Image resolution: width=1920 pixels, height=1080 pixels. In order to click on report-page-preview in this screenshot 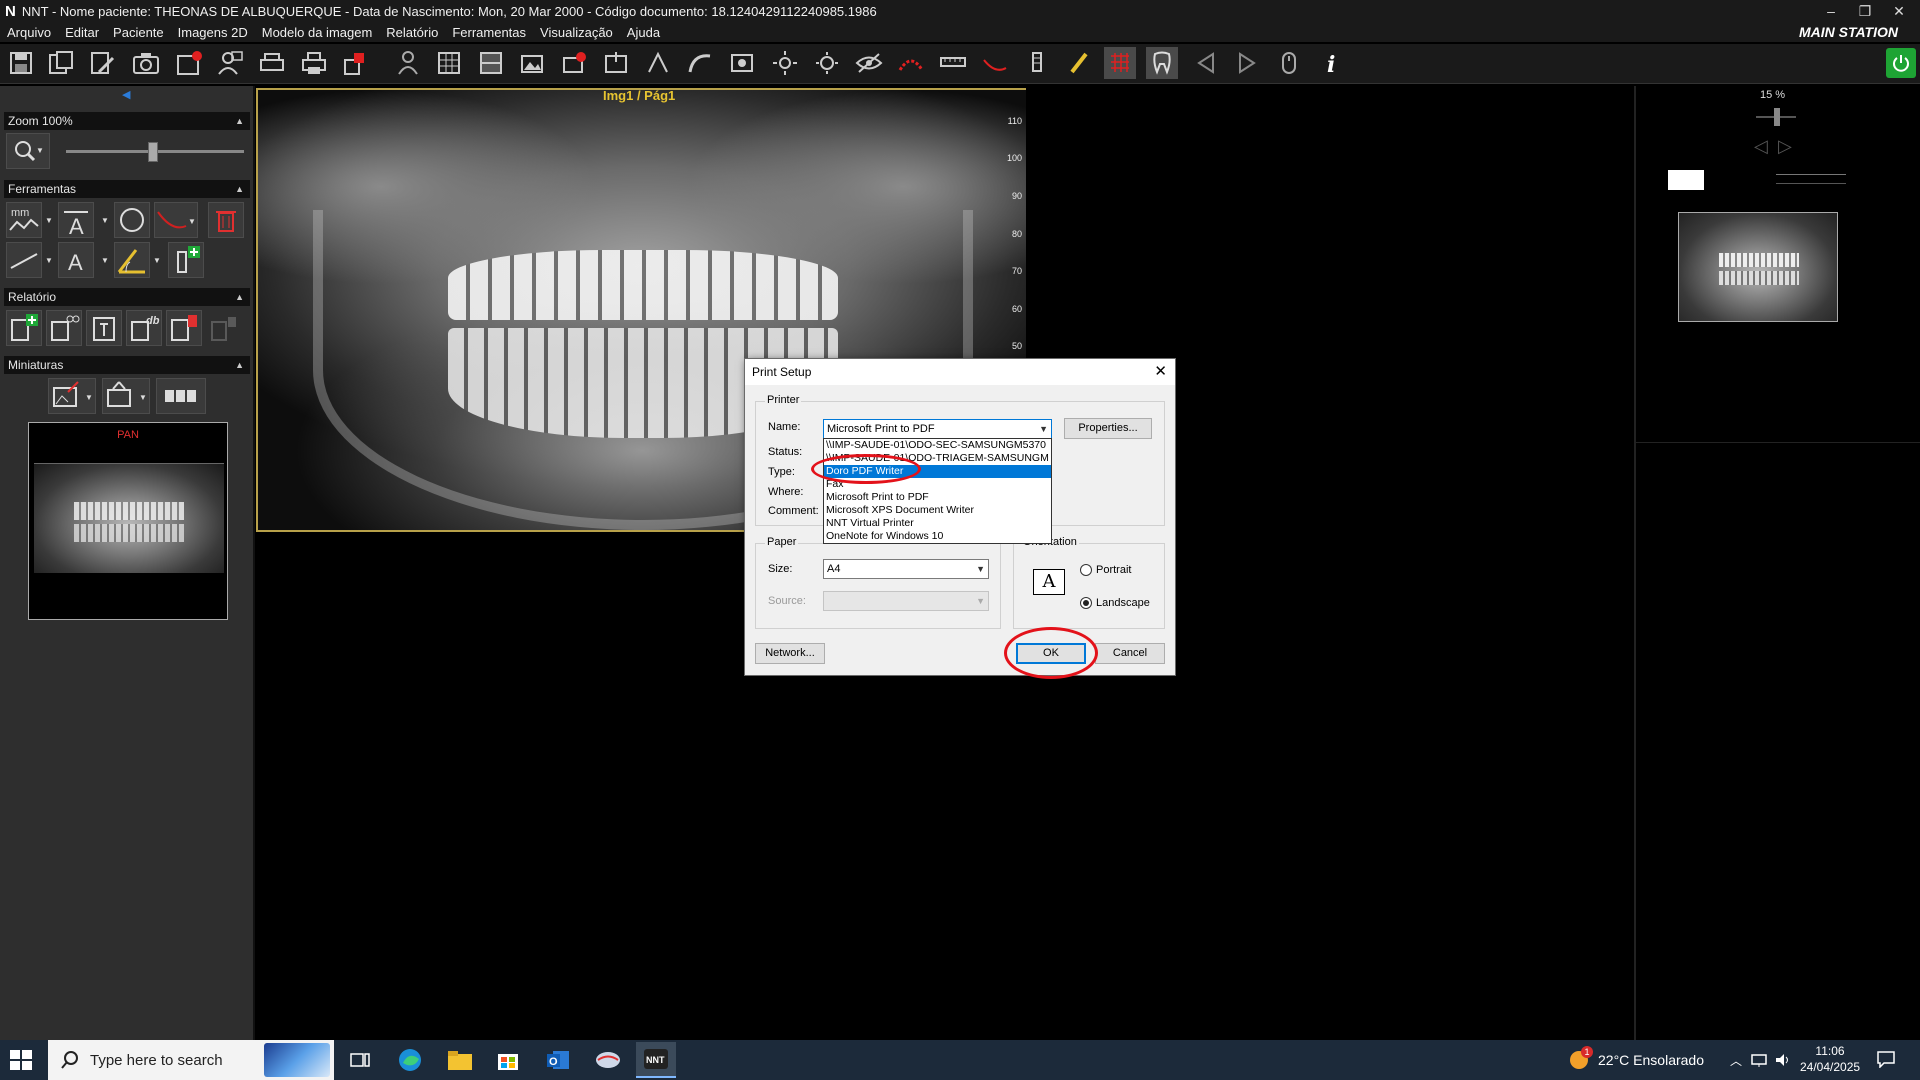, I will do `click(1778, 304)`.